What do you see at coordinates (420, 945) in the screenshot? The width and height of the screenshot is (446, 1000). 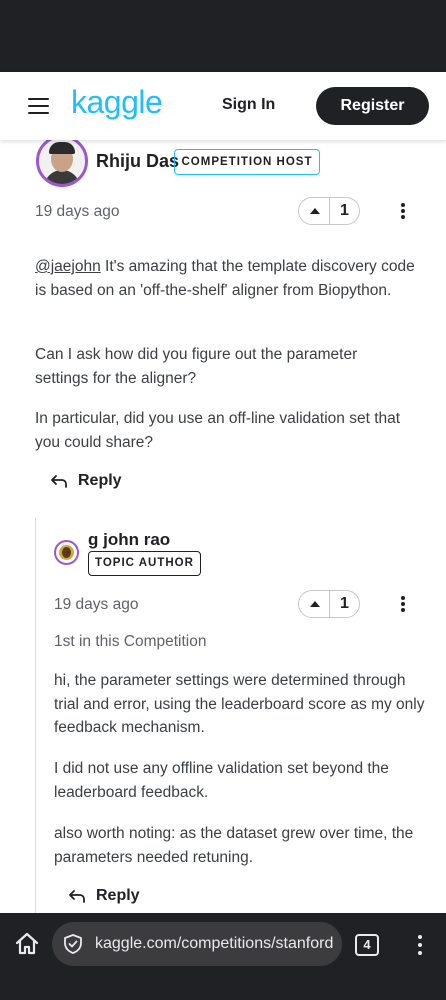 I see `browser-menu-icon` at bounding box center [420, 945].